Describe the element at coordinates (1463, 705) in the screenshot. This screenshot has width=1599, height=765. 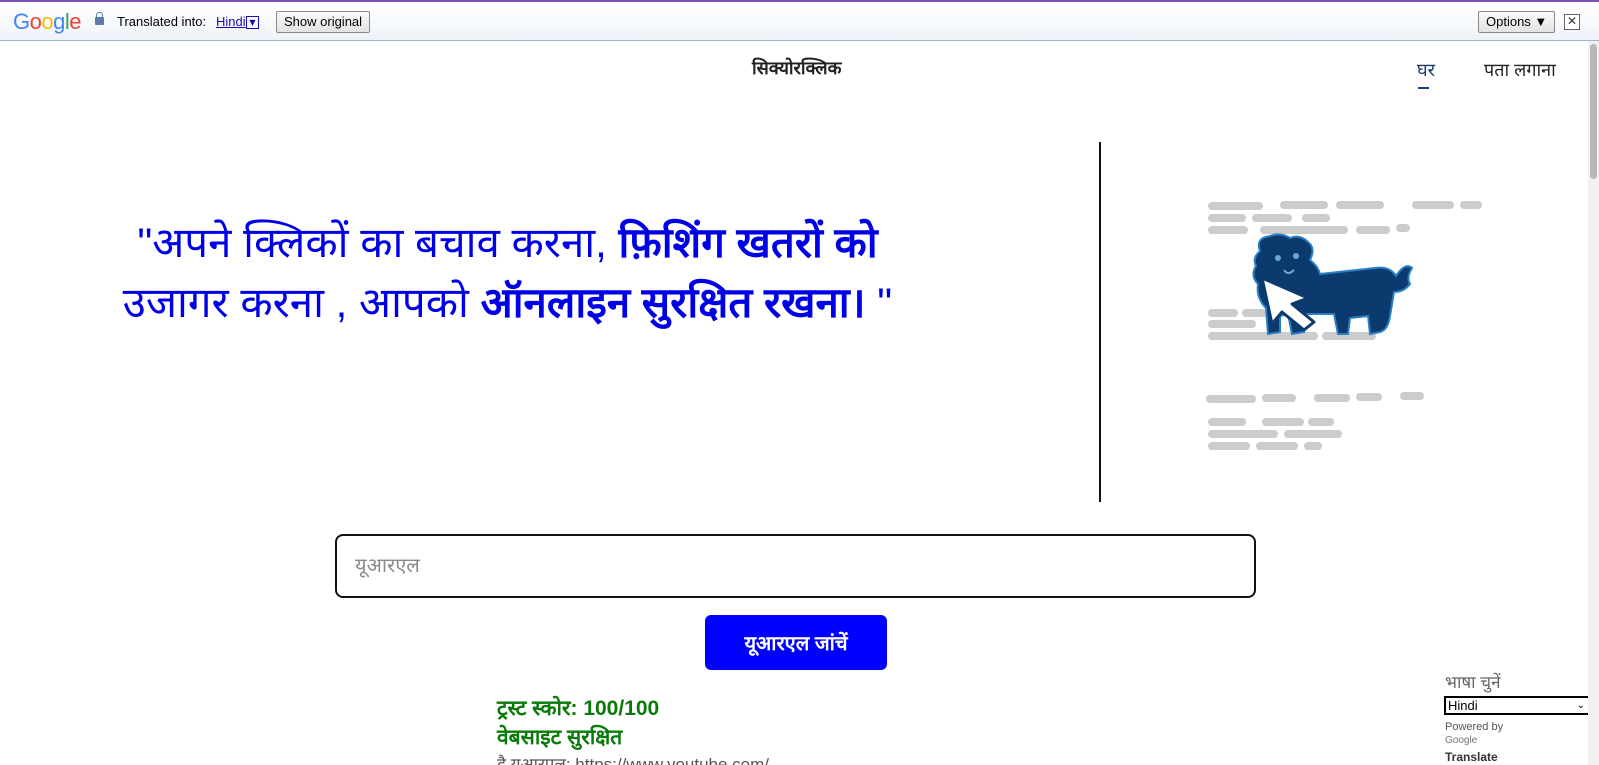
I see `language-select-value: Hindi` at that location.